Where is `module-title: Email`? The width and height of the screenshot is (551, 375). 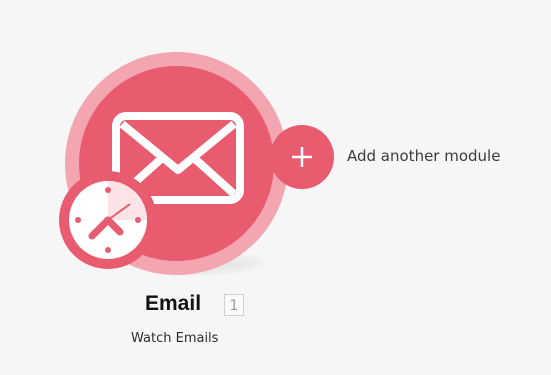 module-title: Email is located at coordinates (173, 304).